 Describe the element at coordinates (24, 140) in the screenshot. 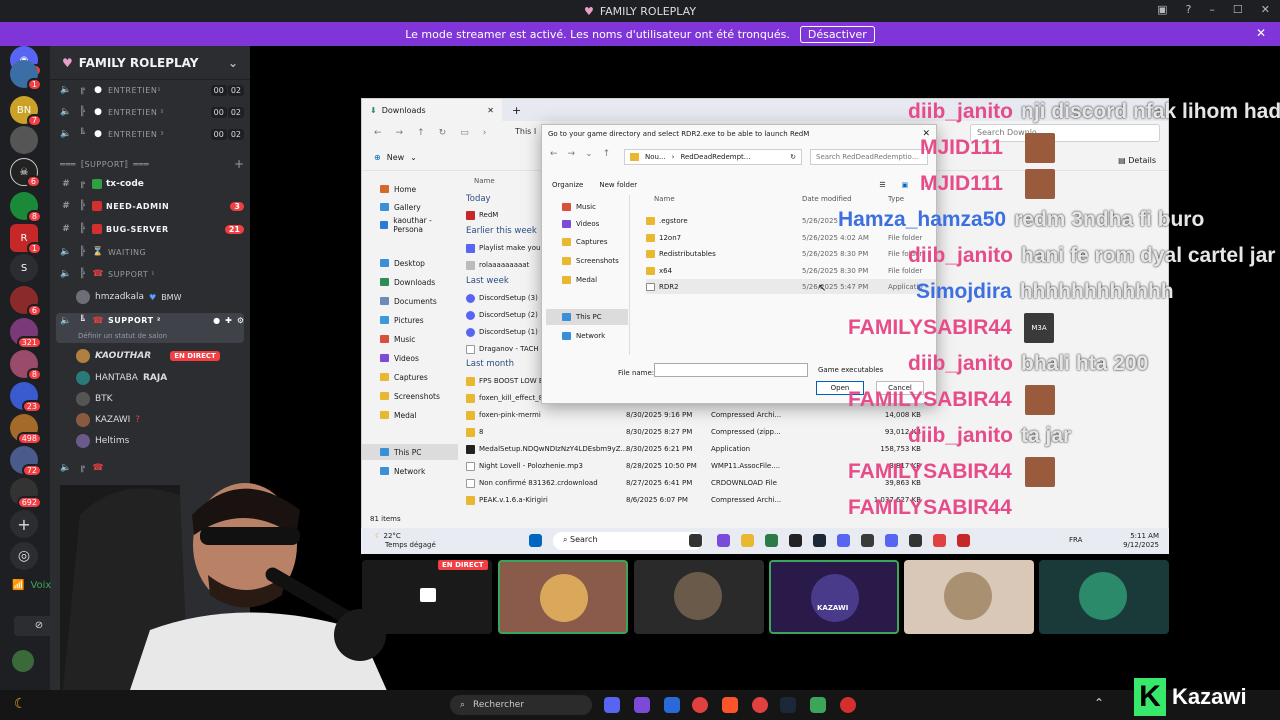

I see `server-icon` at that location.